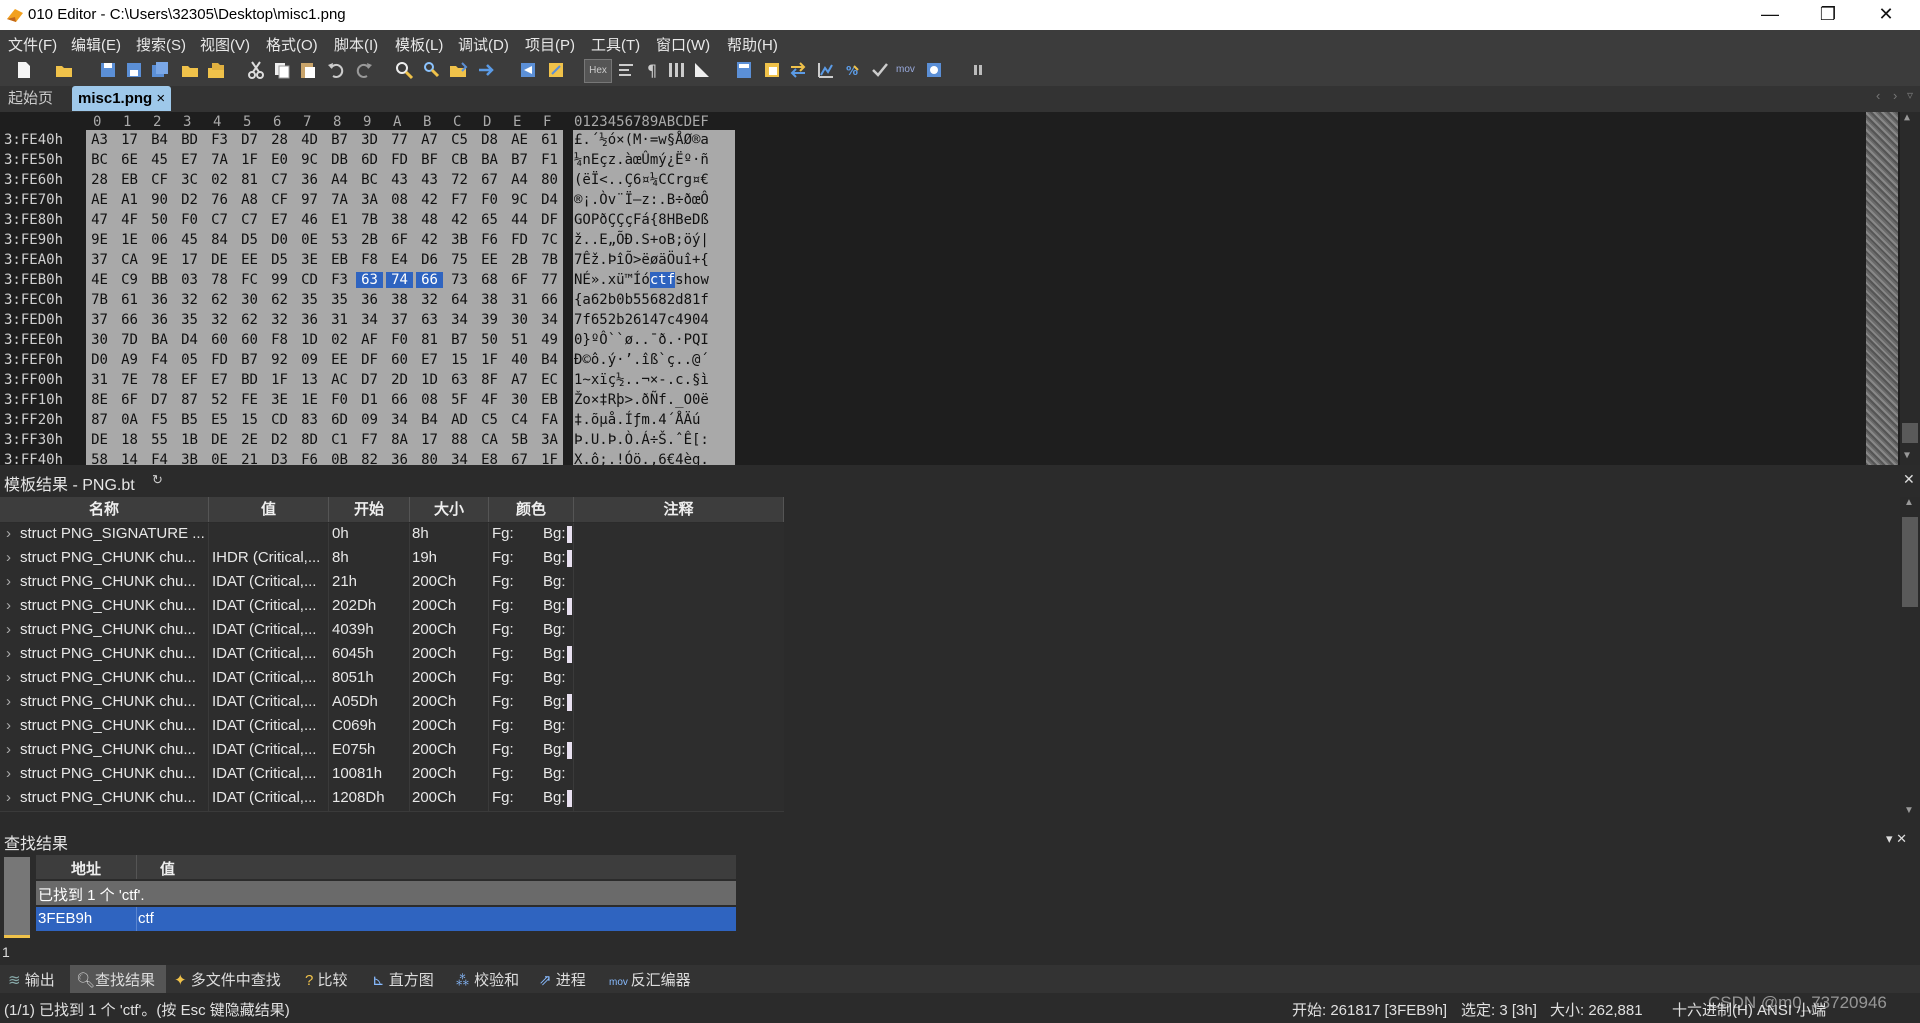 This screenshot has width=1920, height=1023. Describe the element at coordinates (489, 340) in the screenshot. I see `hex-byte: 50` at that location.